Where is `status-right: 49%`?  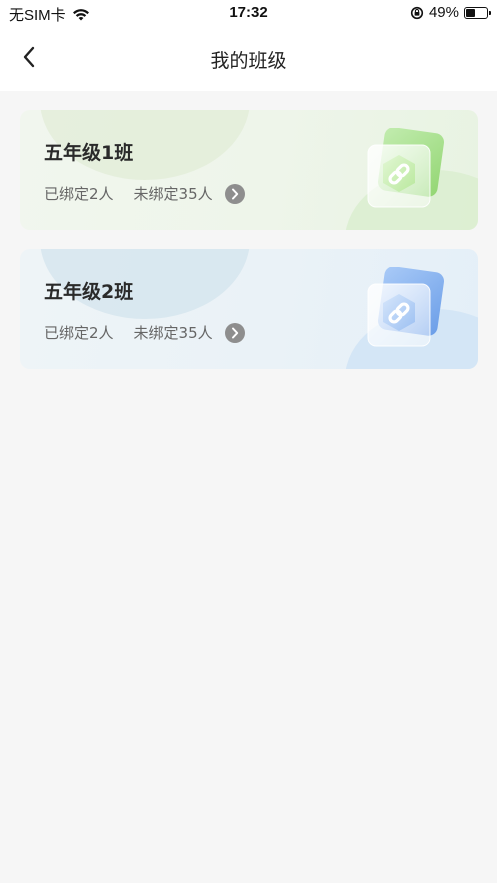 status-right: 49% is located at coordinates (450, 12).